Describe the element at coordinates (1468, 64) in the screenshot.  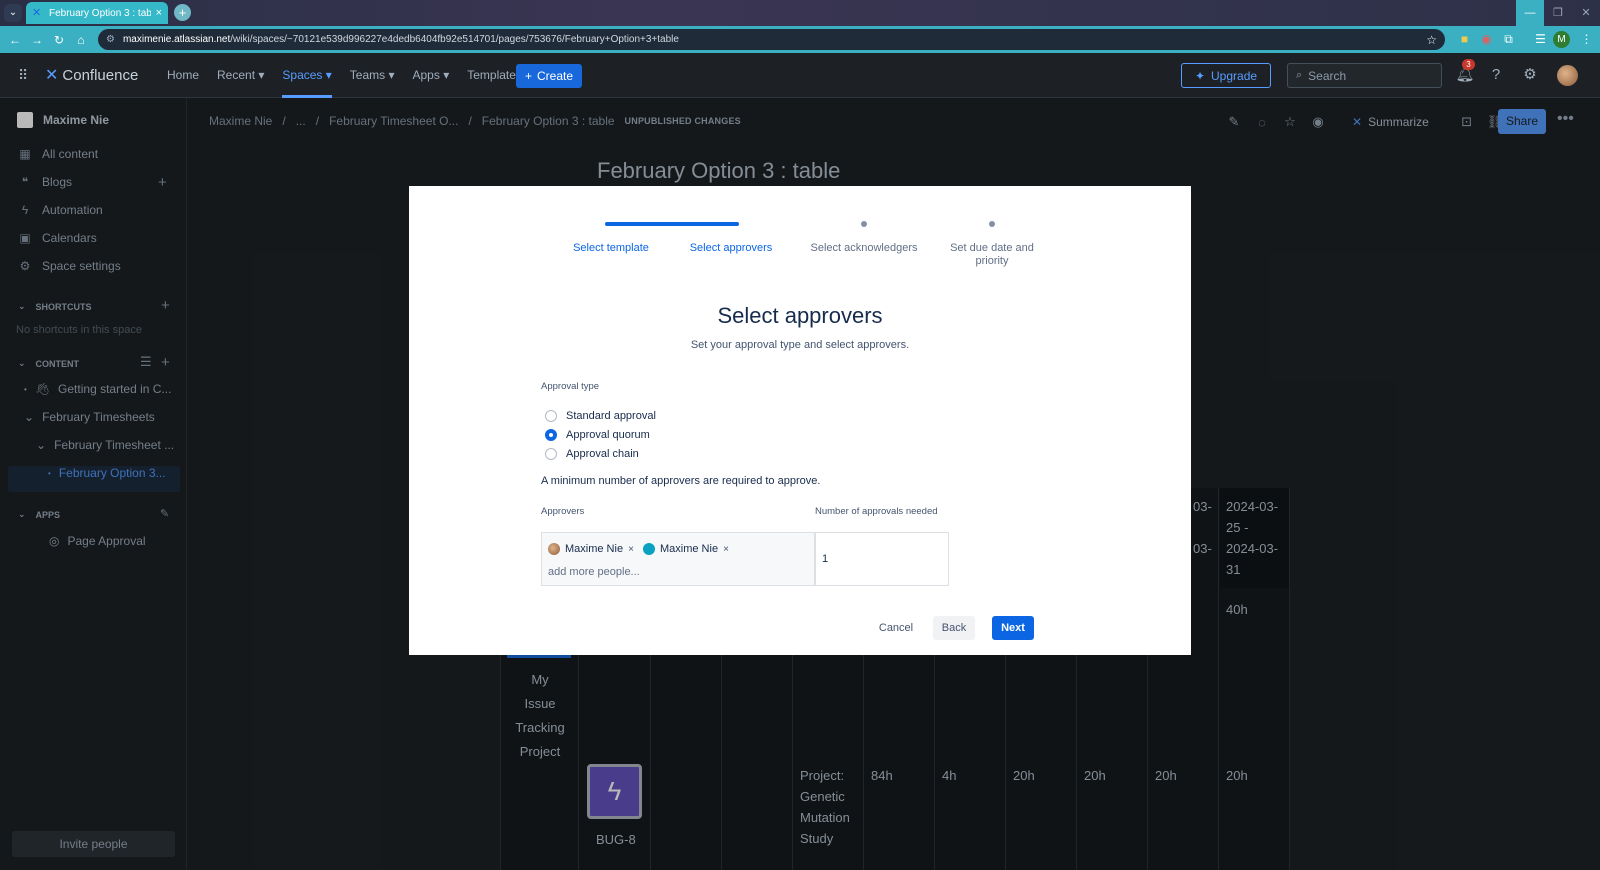
I see `notification-count-badge: 3` at that location.